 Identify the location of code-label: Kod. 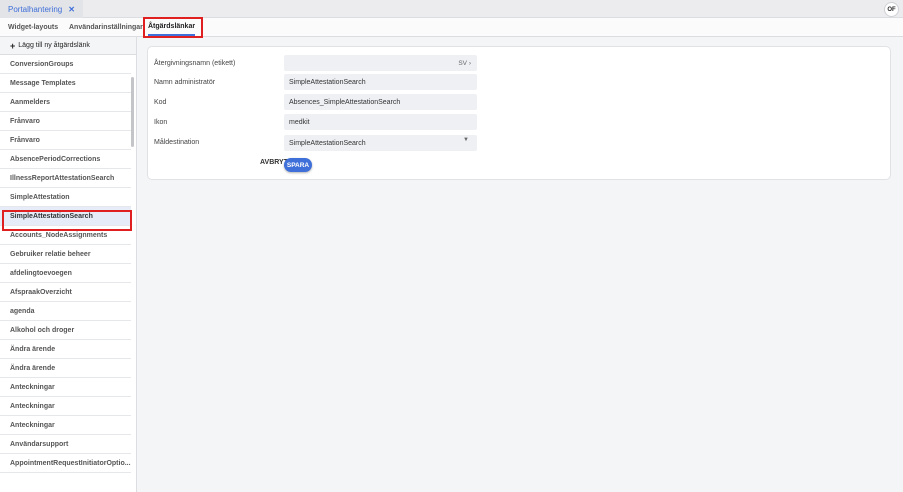
(160, 102).